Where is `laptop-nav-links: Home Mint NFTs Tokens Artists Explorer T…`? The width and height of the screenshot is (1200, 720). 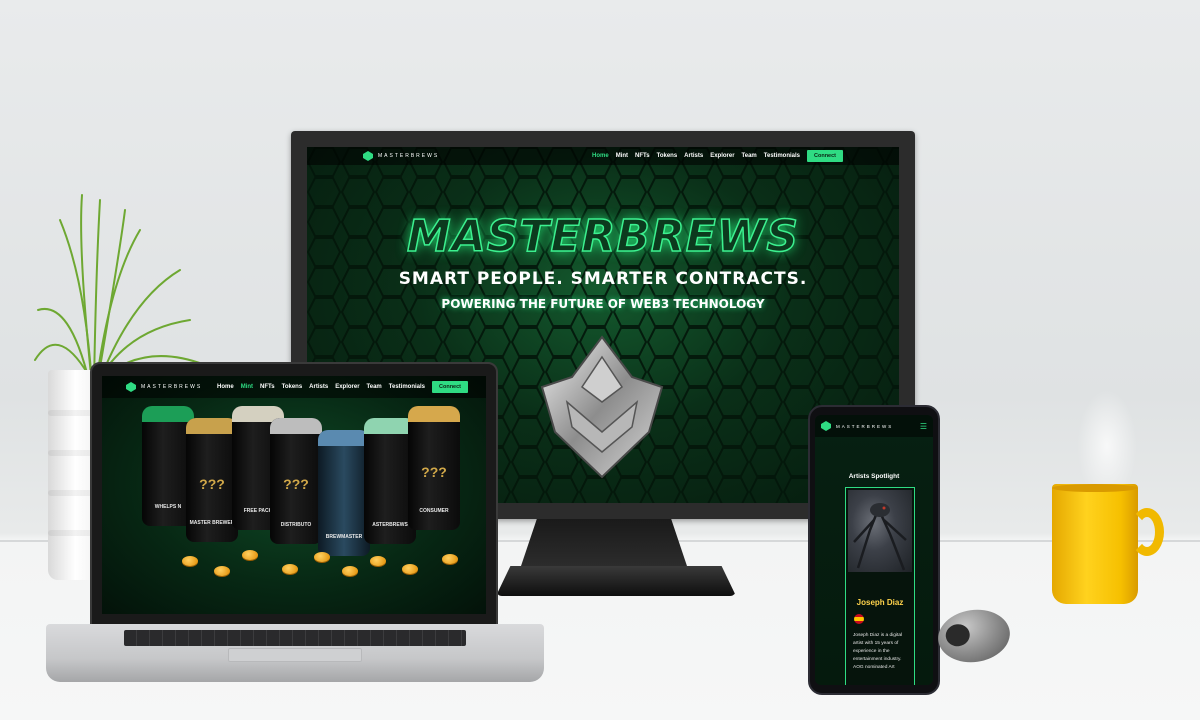
laptop-nav-links: Home Mint NFTs Tokens Artists Explorer T… is located at coordinates (342, 387).